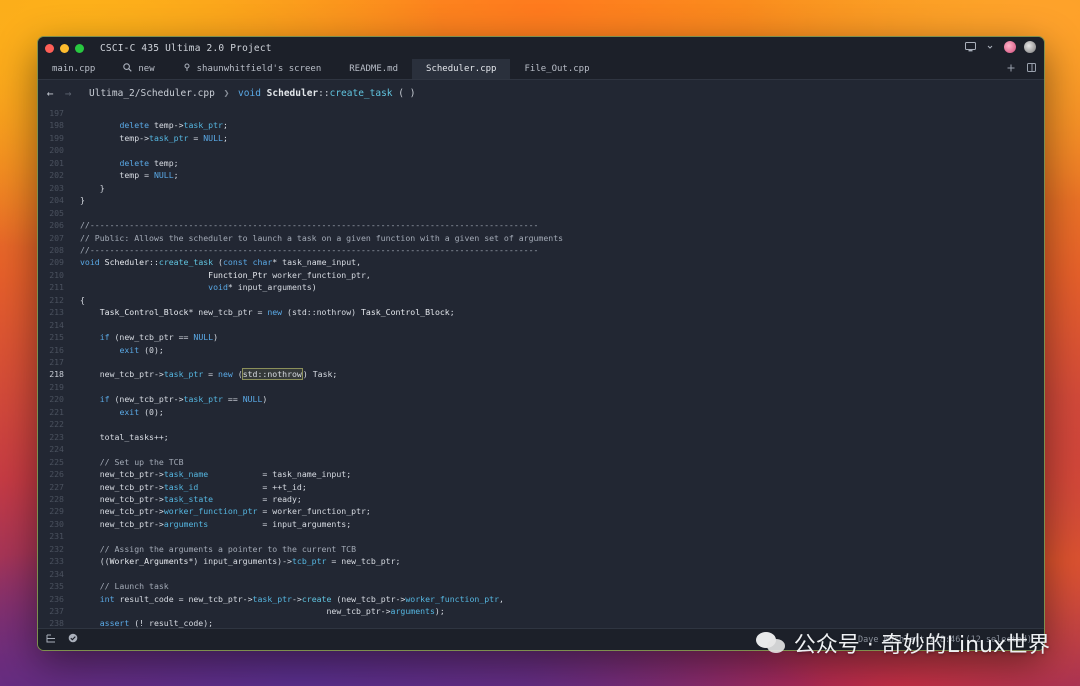 The height and width of the screenshot is (686, 1080). What do you see at coordinates (1011, 69) in the screenshot?
I see `plus-icon` at bounding box center [1011, 69].